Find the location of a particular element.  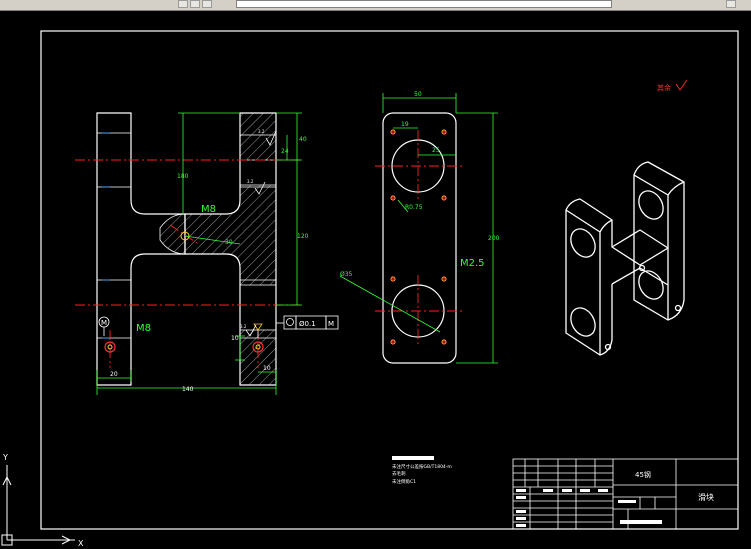

thread-label-m8-center: M8 is located at coordinates (208, 209).